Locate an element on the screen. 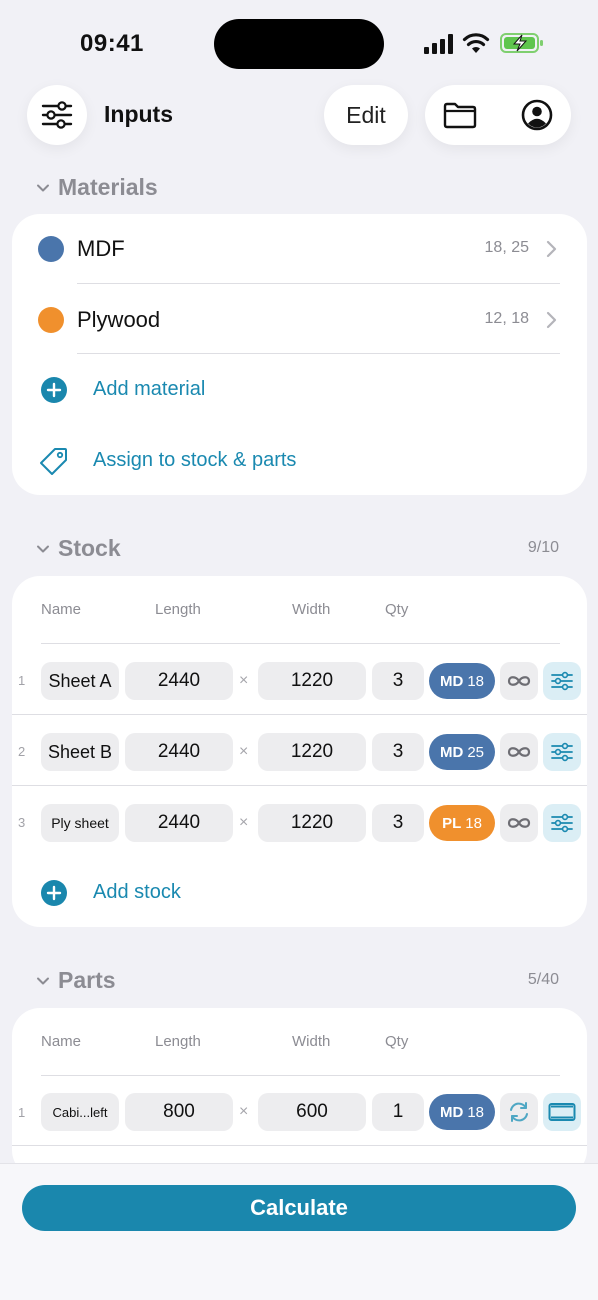  row-number: 3 is located at coordinates (22, 822).